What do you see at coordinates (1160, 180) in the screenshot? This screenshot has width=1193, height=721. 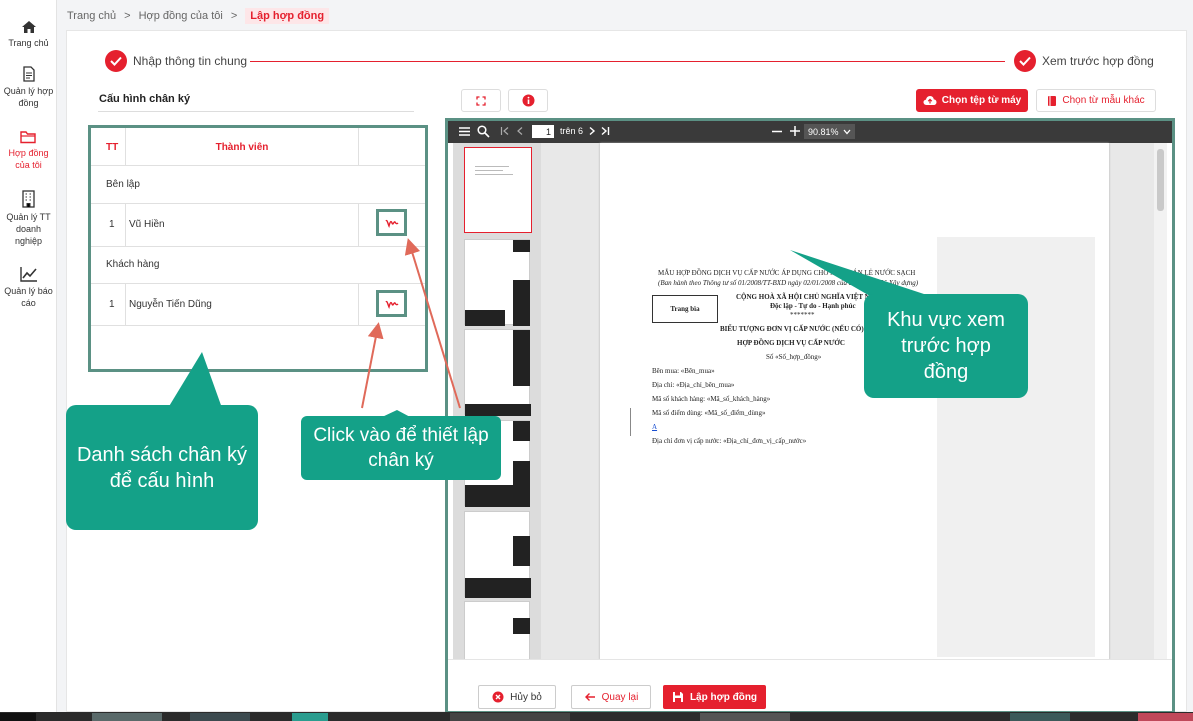 I see `scrollbar-thumb` at bounding box center [1160, 180].